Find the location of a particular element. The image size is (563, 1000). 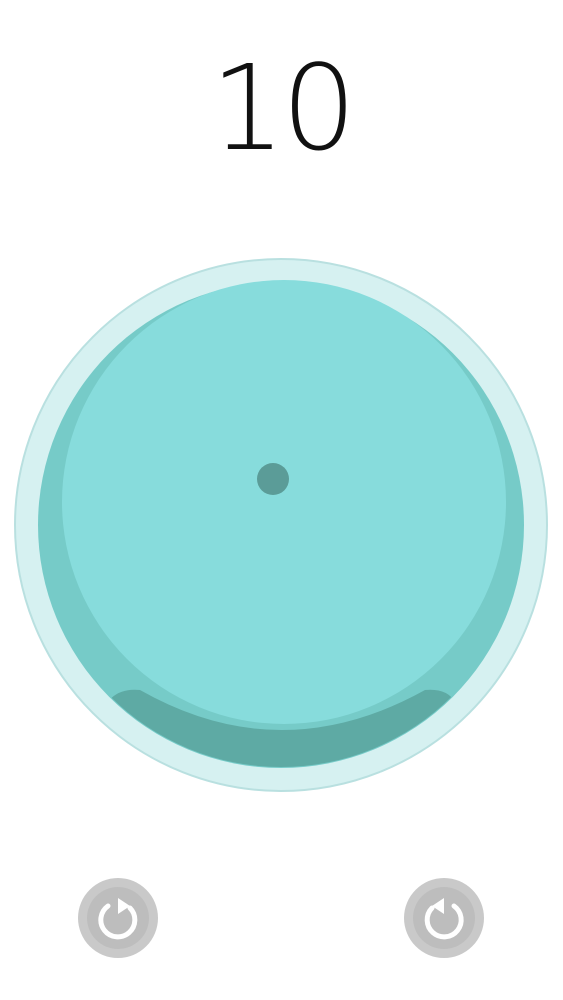

ball-dot is located at coordinates (273, 479).